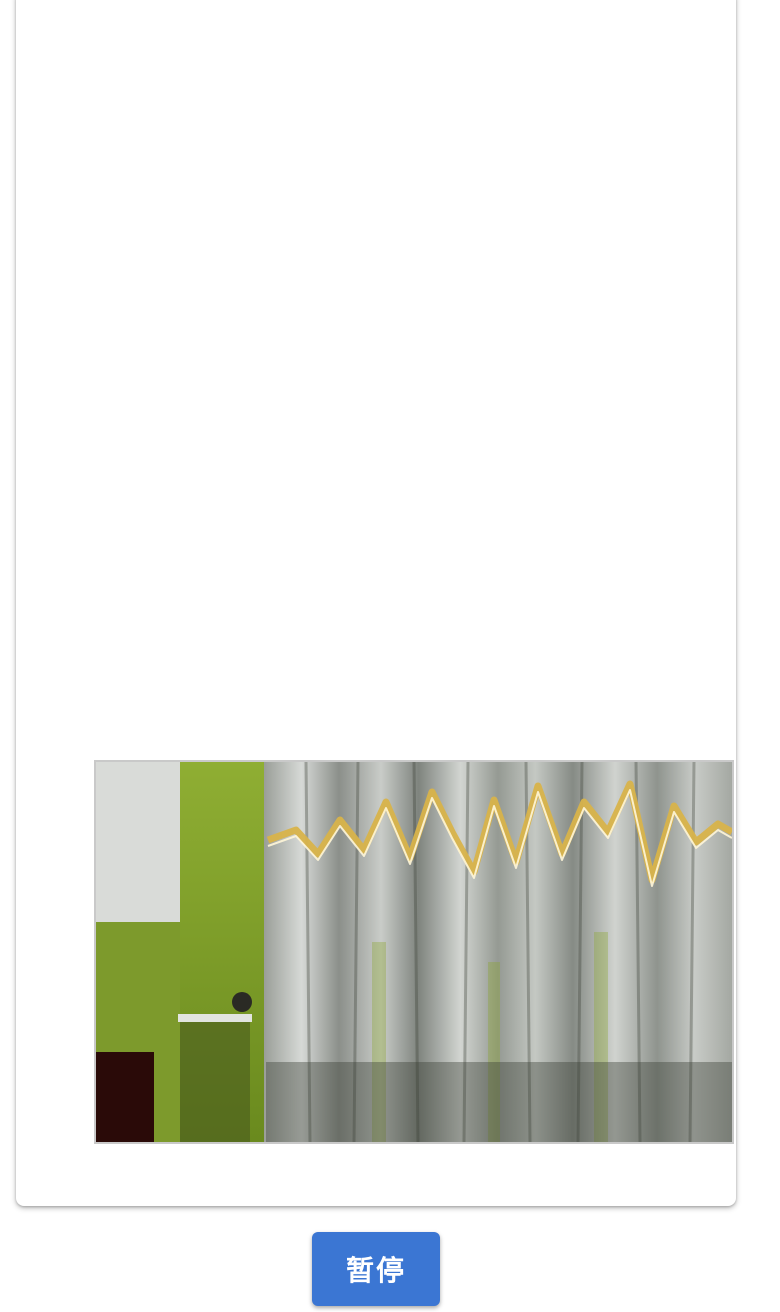 The width and height of the screenshot is (780, 1312). Describe the element at coordinates (376, 1269) in the screenshot. I see `pause-button: 暂停` at that location.